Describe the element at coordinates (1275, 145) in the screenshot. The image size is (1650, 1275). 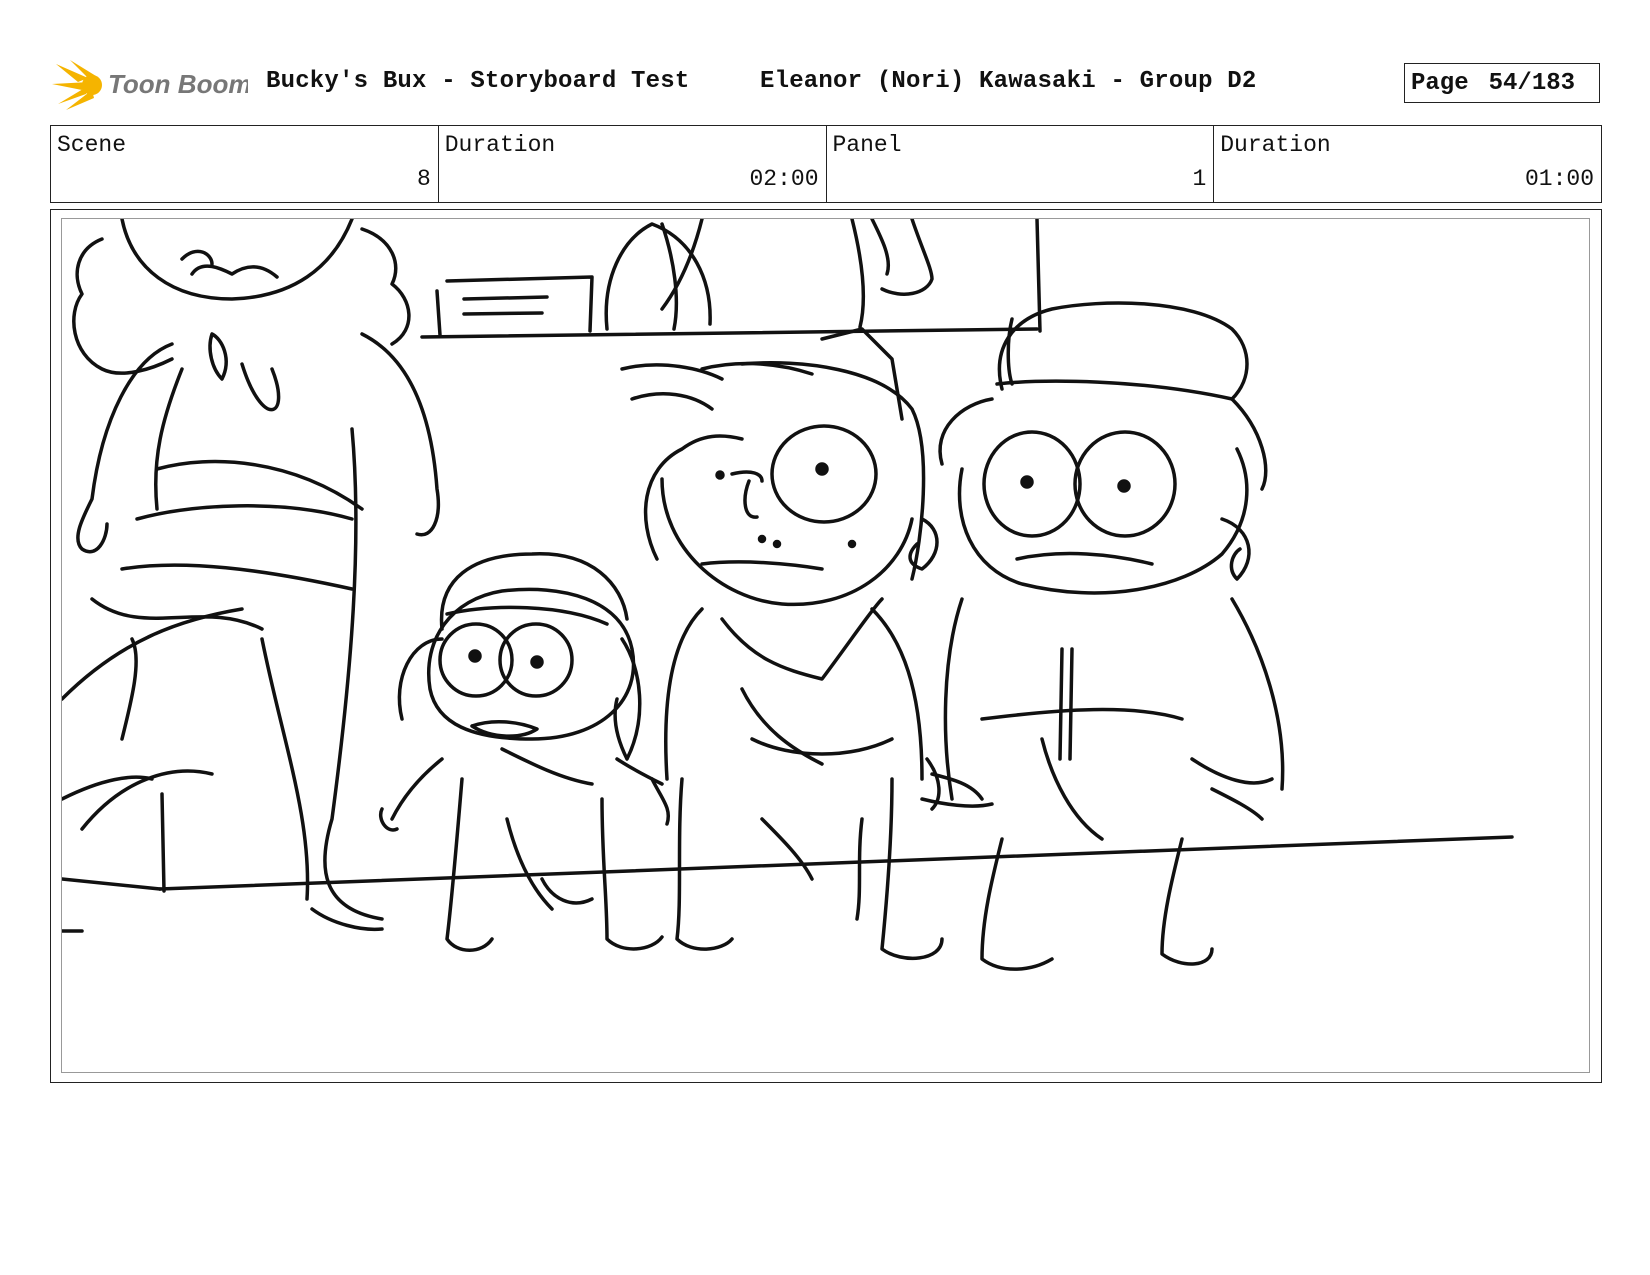
I see `panel-duration-label: Duration` at that location.